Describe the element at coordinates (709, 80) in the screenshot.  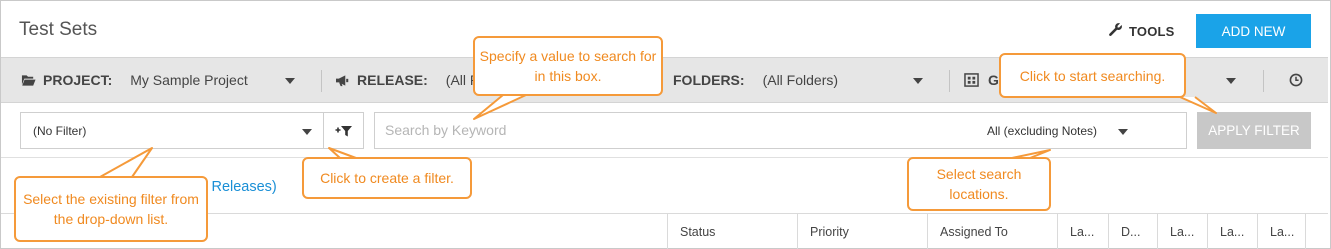
I see `folders-label: FOLDERS:` at that location.